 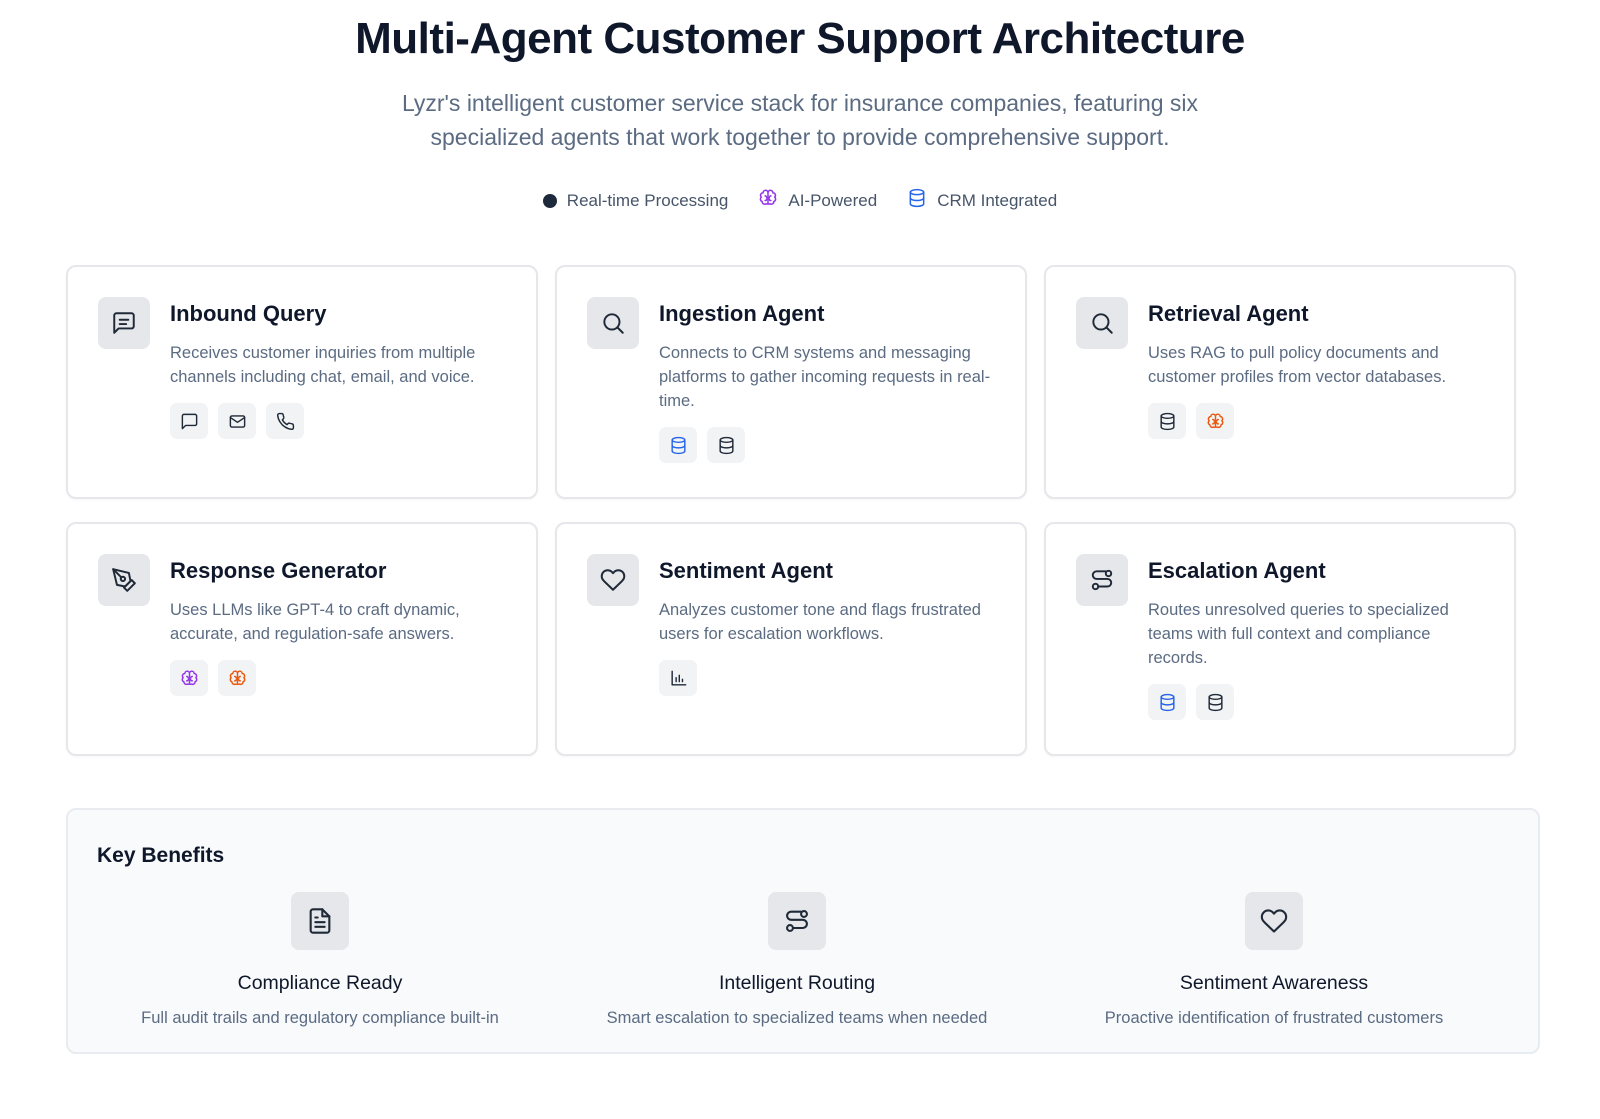 I want to click on legend-item-crm: CRM Integrated, so click(x=982, y=200).